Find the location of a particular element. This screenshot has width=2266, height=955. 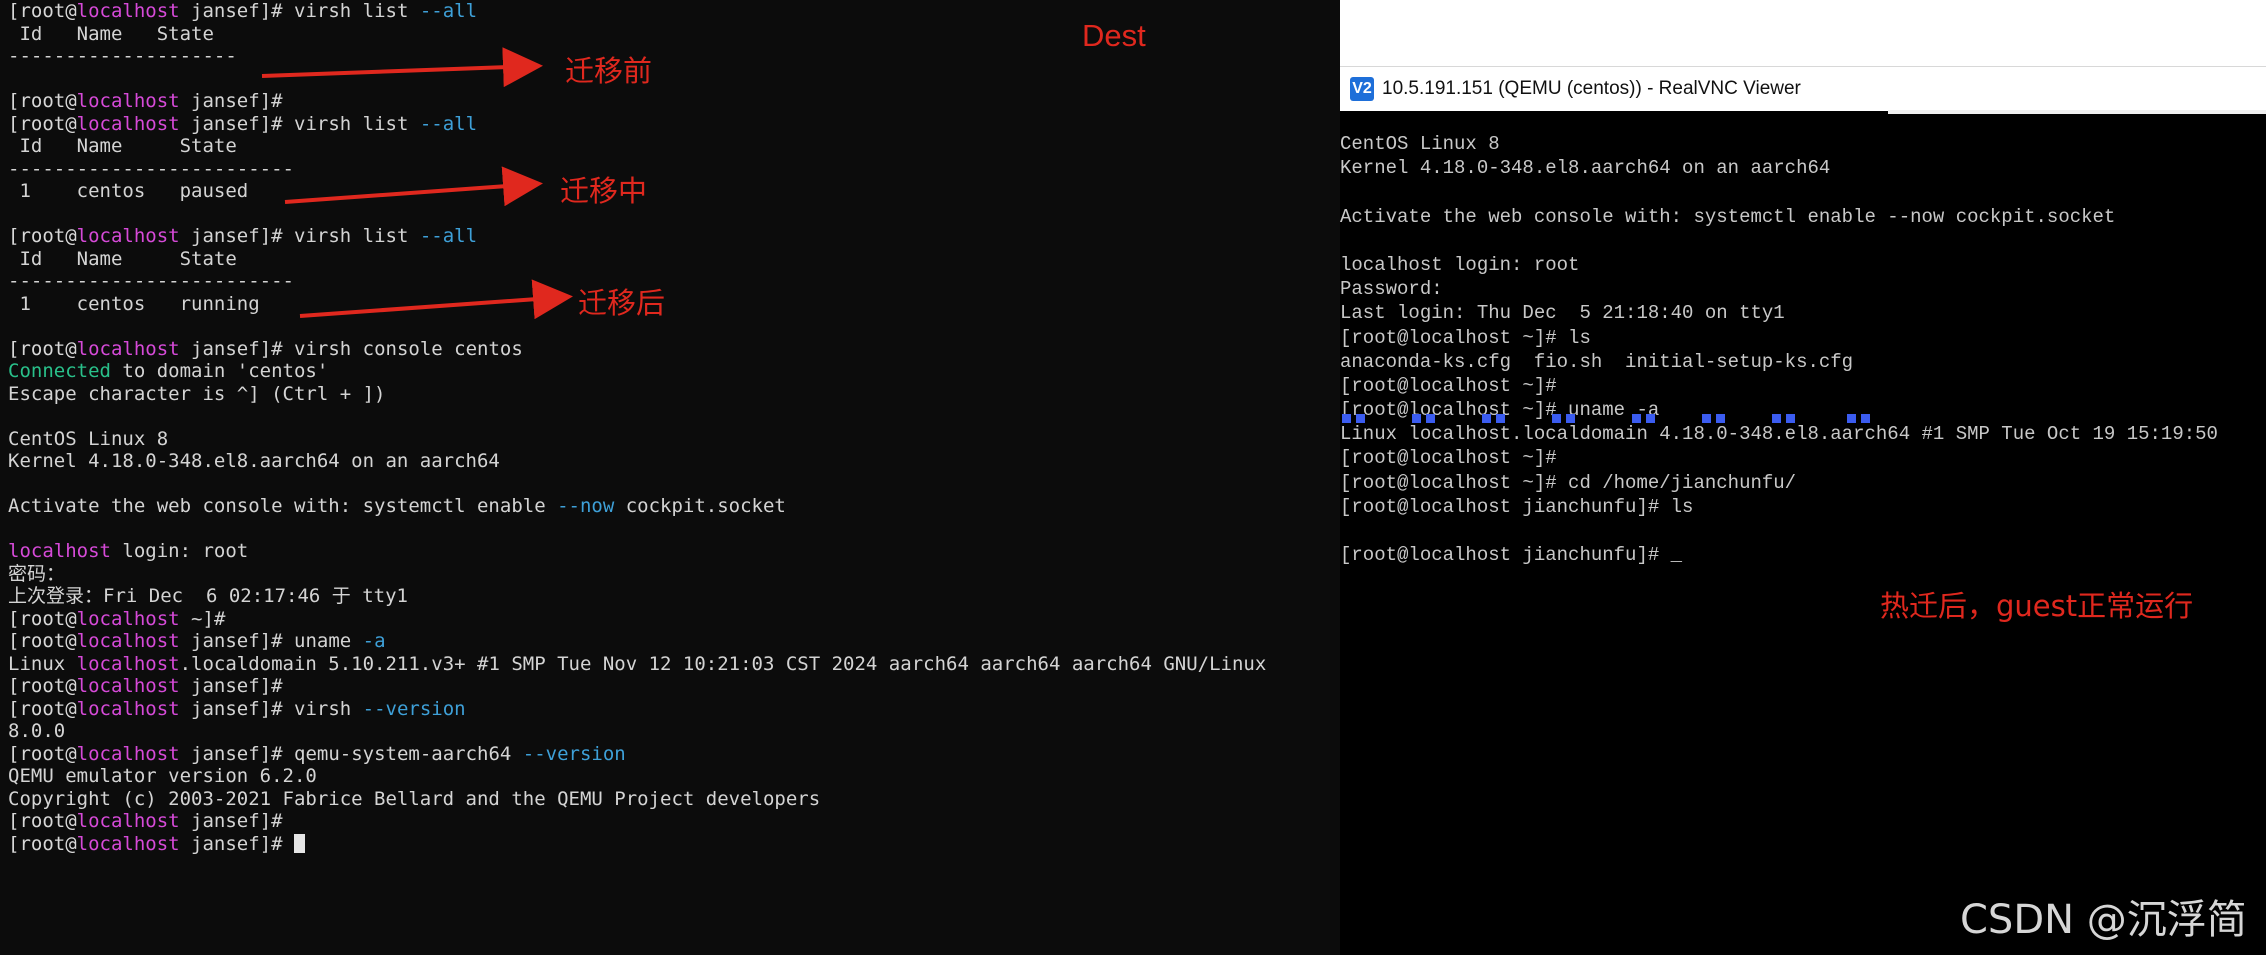

realvnc-logo-icon: V2 is located at coordinates (1362, 89).